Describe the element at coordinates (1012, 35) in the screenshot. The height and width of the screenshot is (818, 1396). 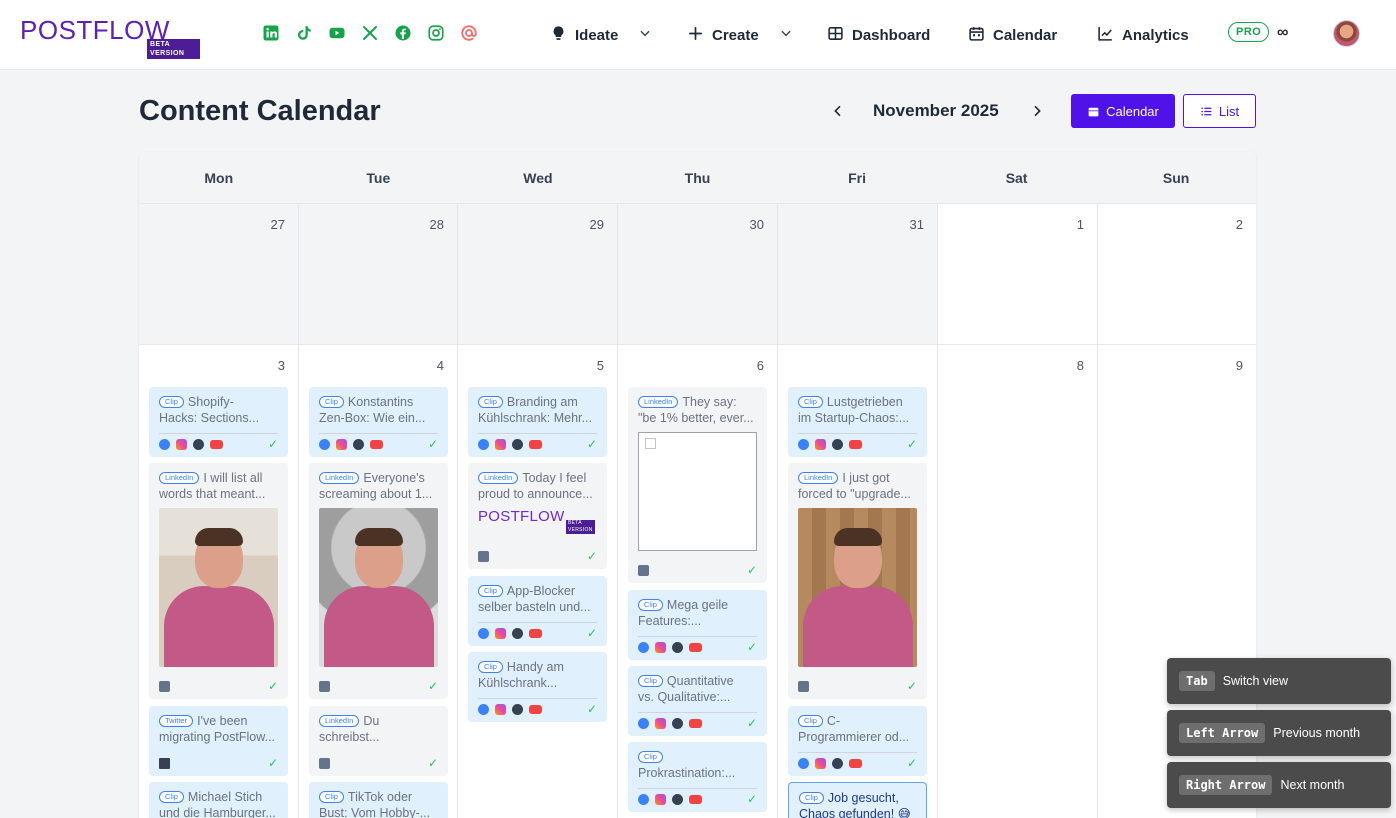
I see `nav-calendar: Calendar` at that location.